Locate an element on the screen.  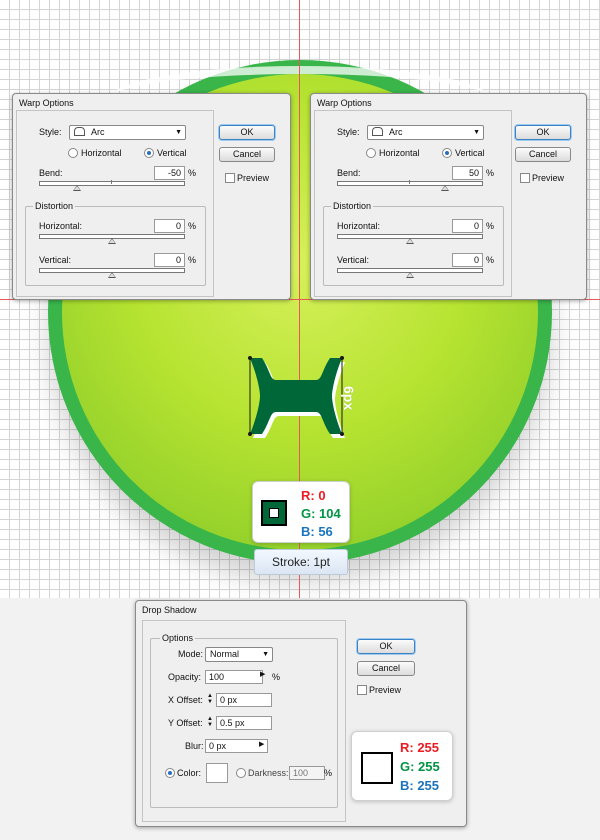
darkness-label: Darkness: is located at coordinates (268, 773).